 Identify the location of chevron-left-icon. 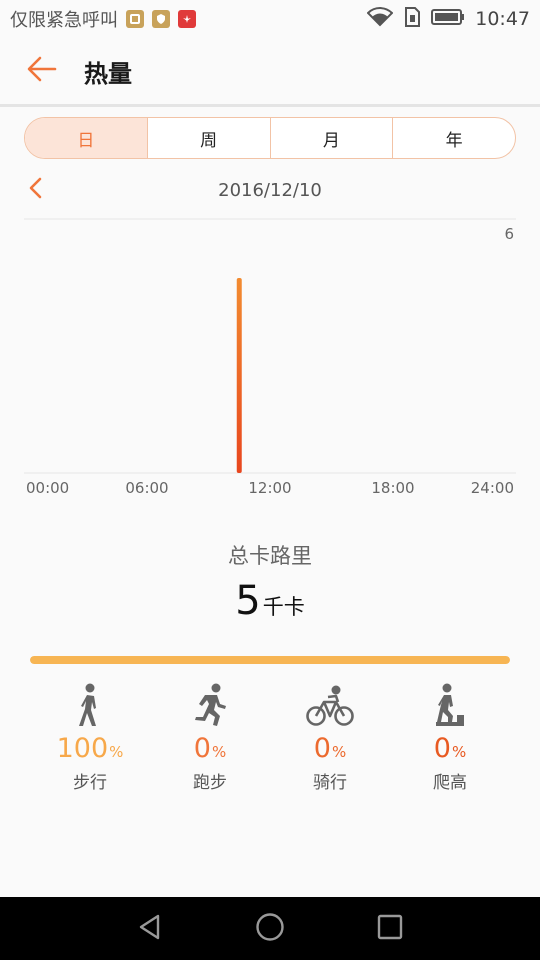
(35, 190).